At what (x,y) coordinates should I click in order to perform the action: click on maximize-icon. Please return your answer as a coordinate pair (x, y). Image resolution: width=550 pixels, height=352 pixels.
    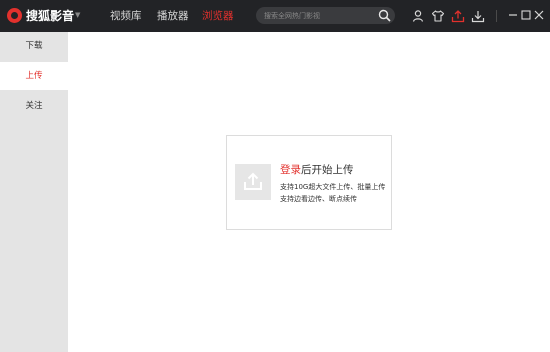
    Looking at the image, I should click on (526, 15).